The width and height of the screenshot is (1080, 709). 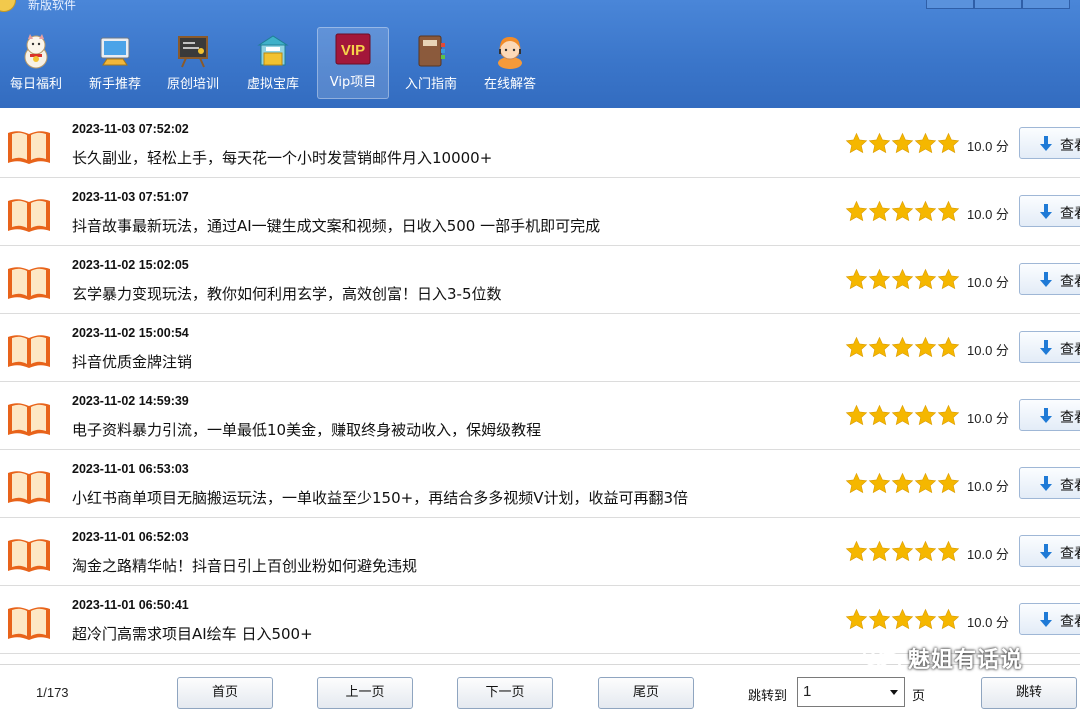 I want to click on page-select: 1, so click(x=851, y=692).